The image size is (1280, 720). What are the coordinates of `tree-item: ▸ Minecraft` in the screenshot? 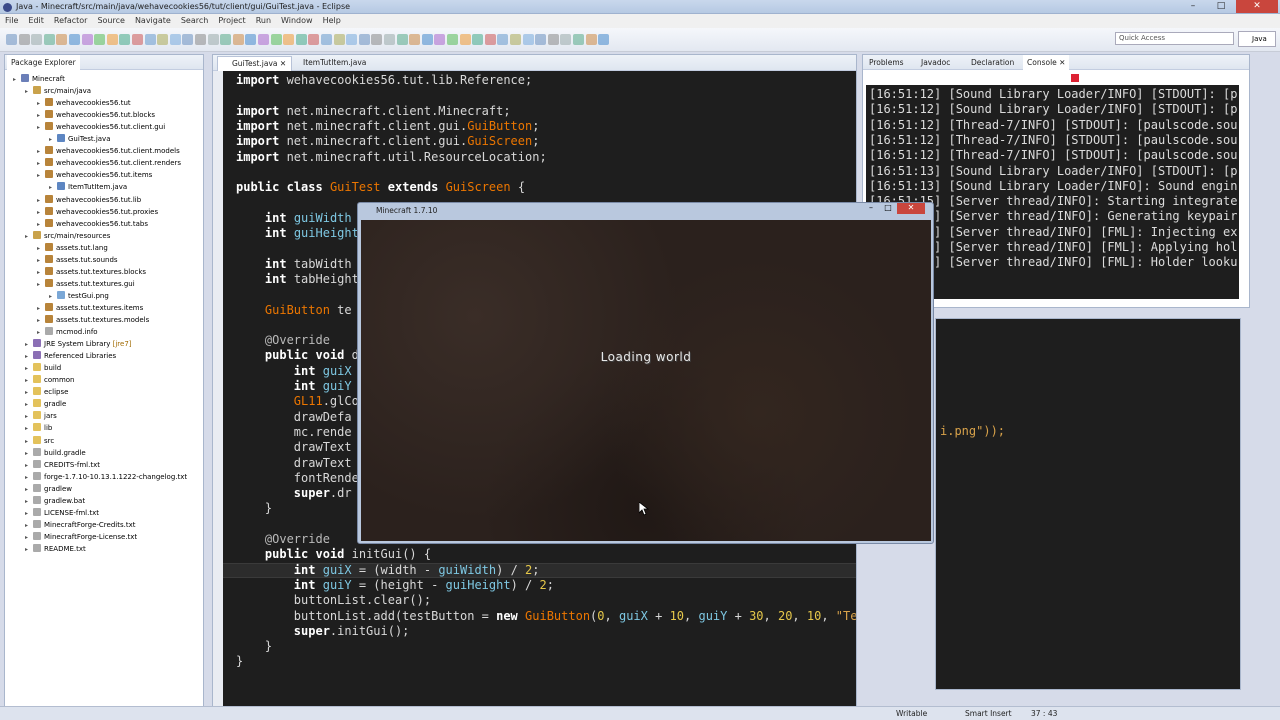 It's located at (39, 79).